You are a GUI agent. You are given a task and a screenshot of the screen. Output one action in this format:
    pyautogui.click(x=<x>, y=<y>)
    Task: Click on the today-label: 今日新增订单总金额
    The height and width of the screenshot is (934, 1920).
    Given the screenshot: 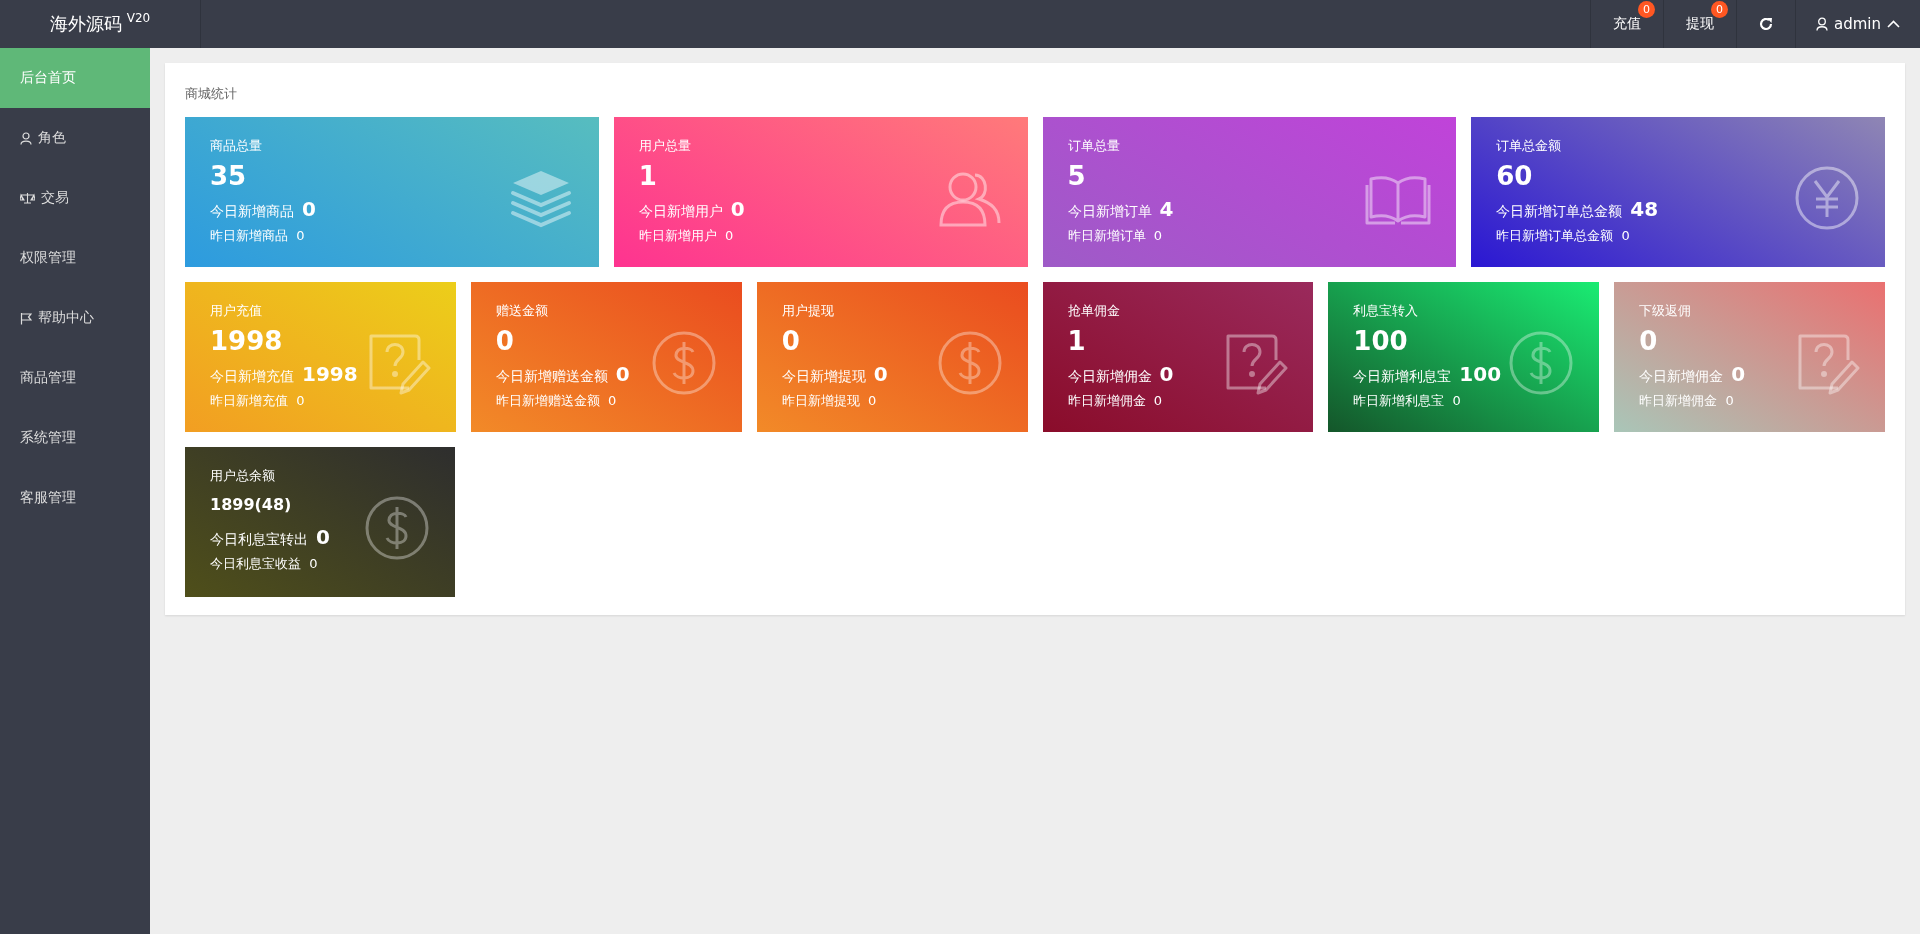 What is the action you would take?
    pyautogui.click(x=1559, y=212)
    